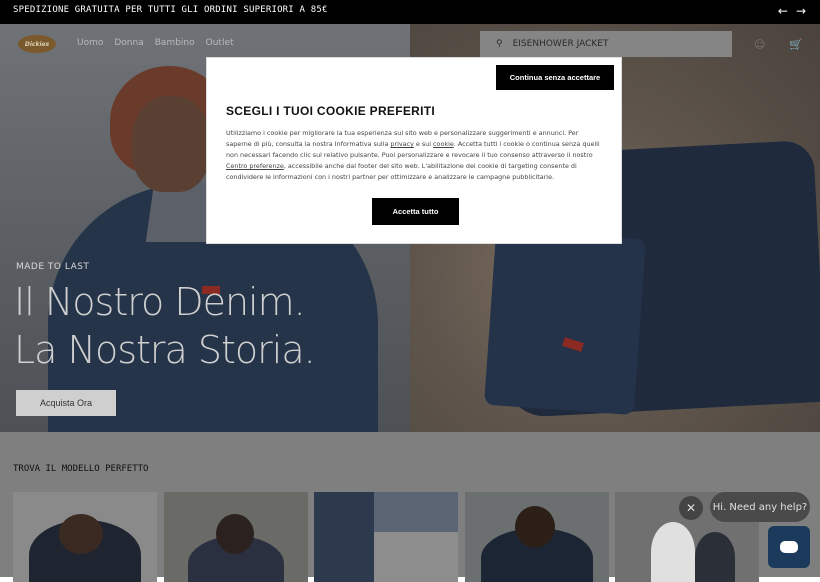 The image size is (820, 582). What do you see at coordinates (53, 267) in the screenshot?
I see `hero-kicker: MADE TO LAST` at bounding box center [53, 267].